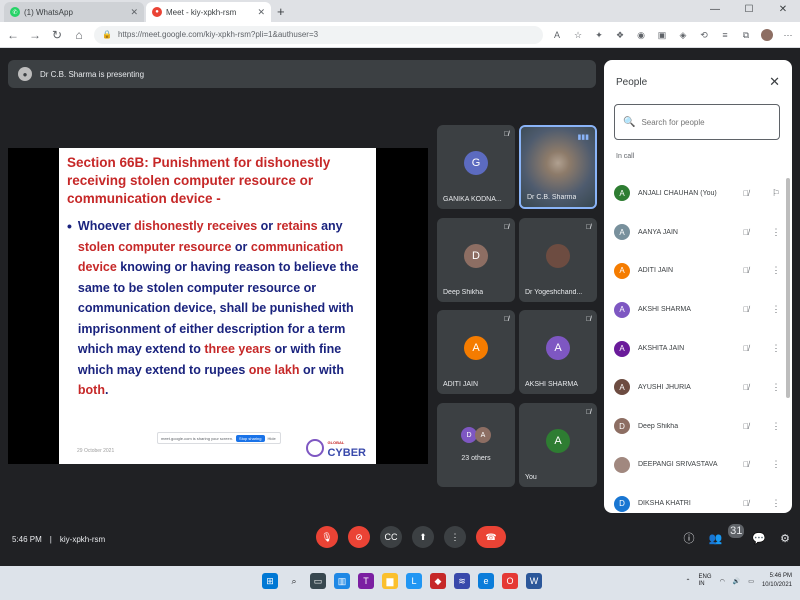 This screenshot has height=600, width=800. I want to click on antivirus-icon: ◆, so click(438, 581).